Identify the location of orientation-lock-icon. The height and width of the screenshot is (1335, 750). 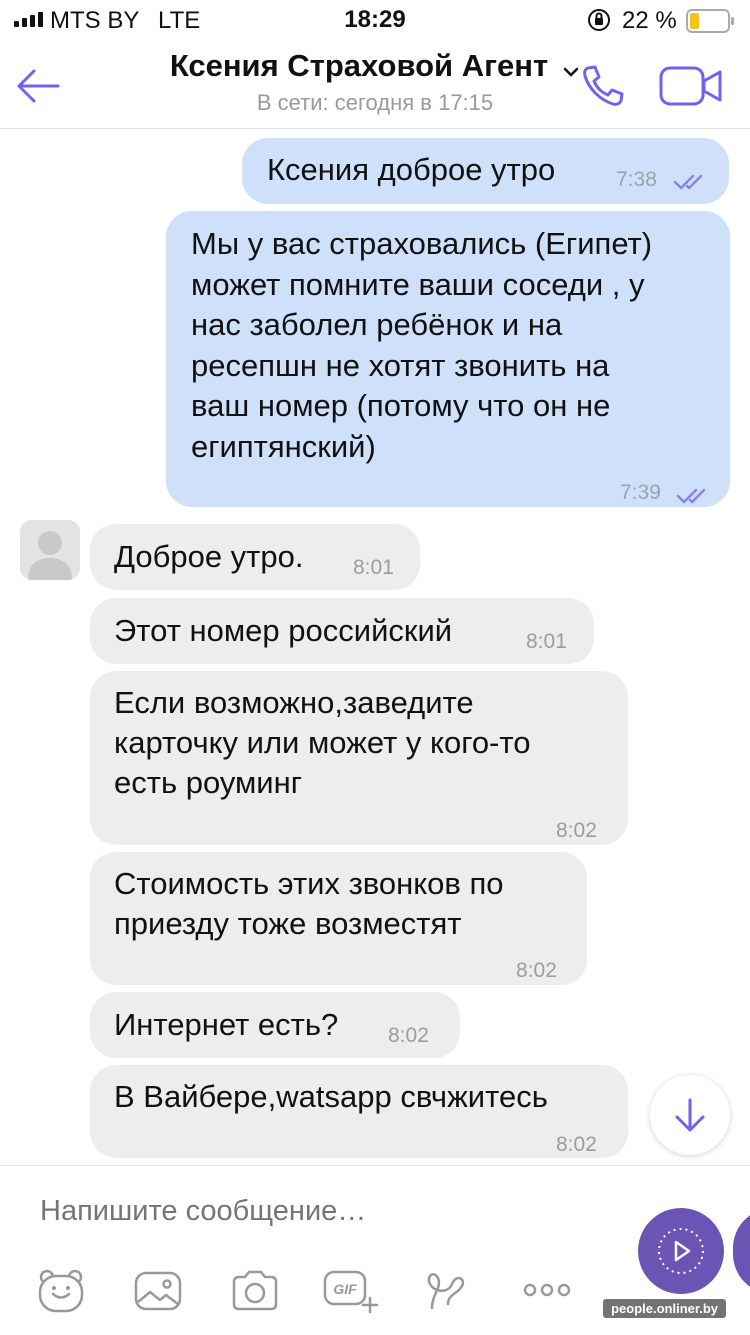
(599, 23).